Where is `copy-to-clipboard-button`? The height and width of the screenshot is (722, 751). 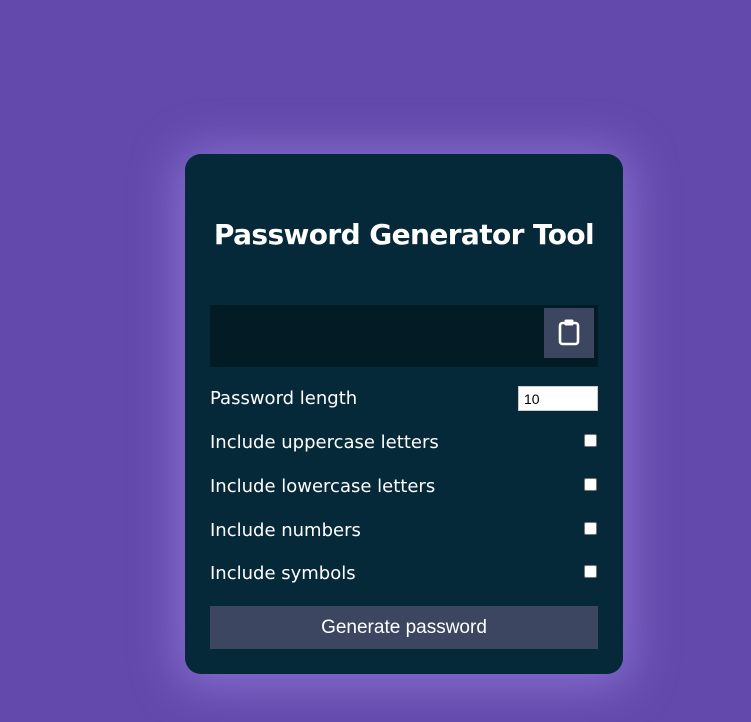 copy-to-clipboard-button is located at coordinates (569, 333).